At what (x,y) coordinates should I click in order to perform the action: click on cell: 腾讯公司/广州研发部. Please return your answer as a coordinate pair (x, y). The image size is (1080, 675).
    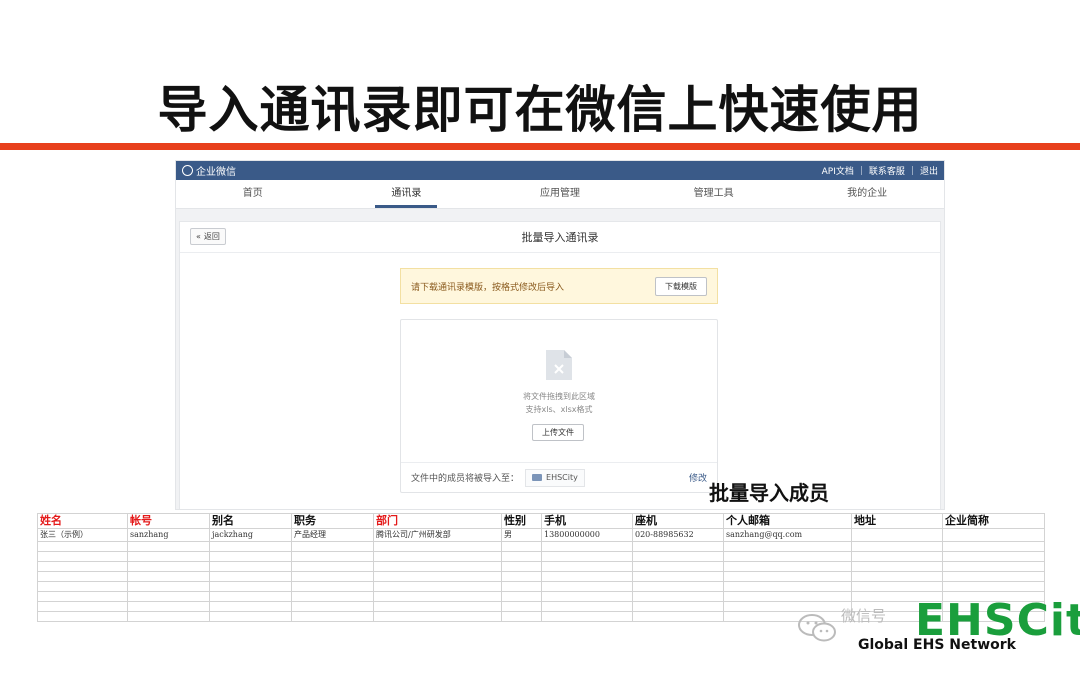
    Looking at the image, I should click on (437, 535).